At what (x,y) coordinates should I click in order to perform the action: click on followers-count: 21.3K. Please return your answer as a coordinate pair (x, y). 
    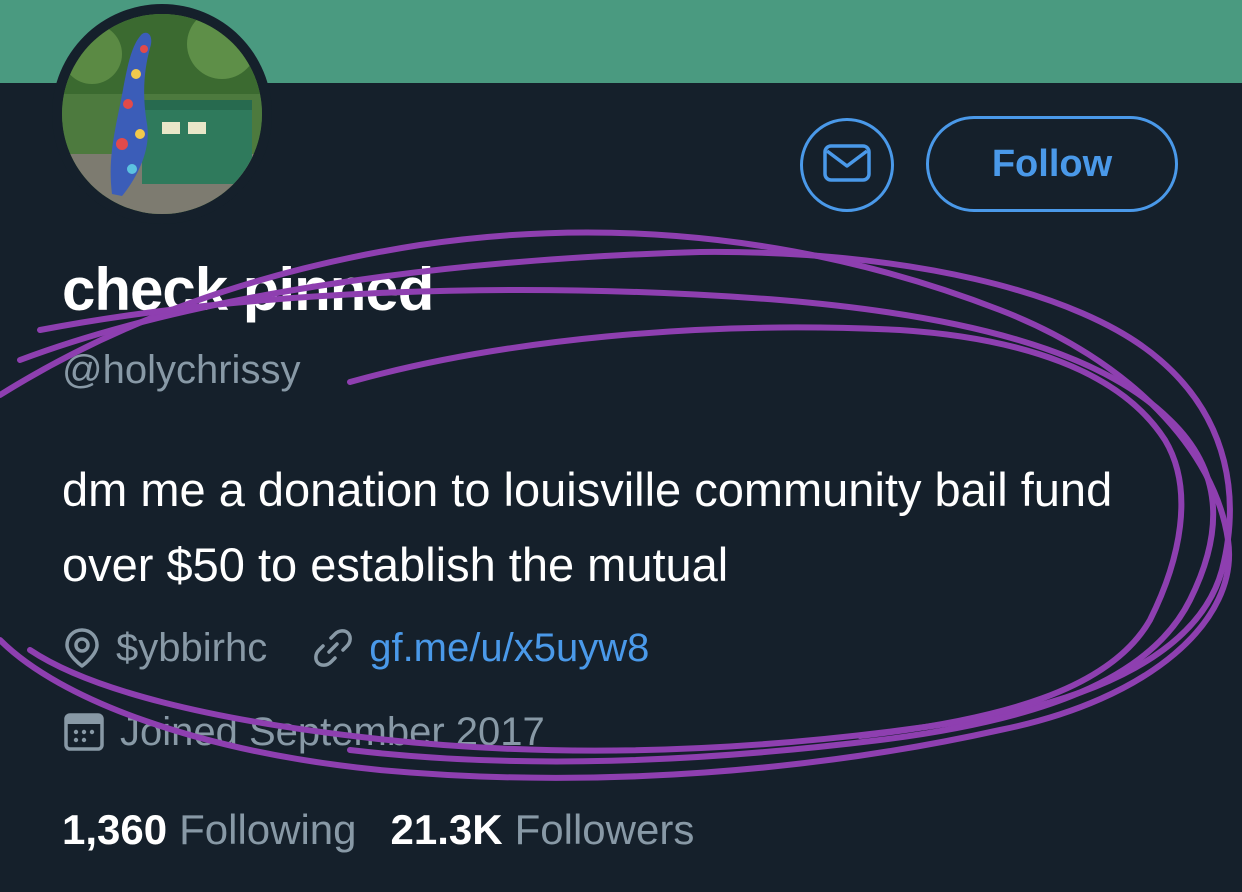
    Looking at the image, I should click on (446, 829).